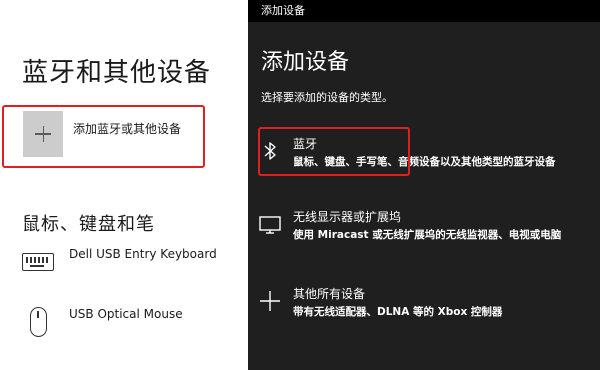 This screenshot has height=370, width=600. Describe the element at coordinates (327, 97) in the screenshot. I see `dialog-subtitle: 选择要添加的设备的类型。` at that location.